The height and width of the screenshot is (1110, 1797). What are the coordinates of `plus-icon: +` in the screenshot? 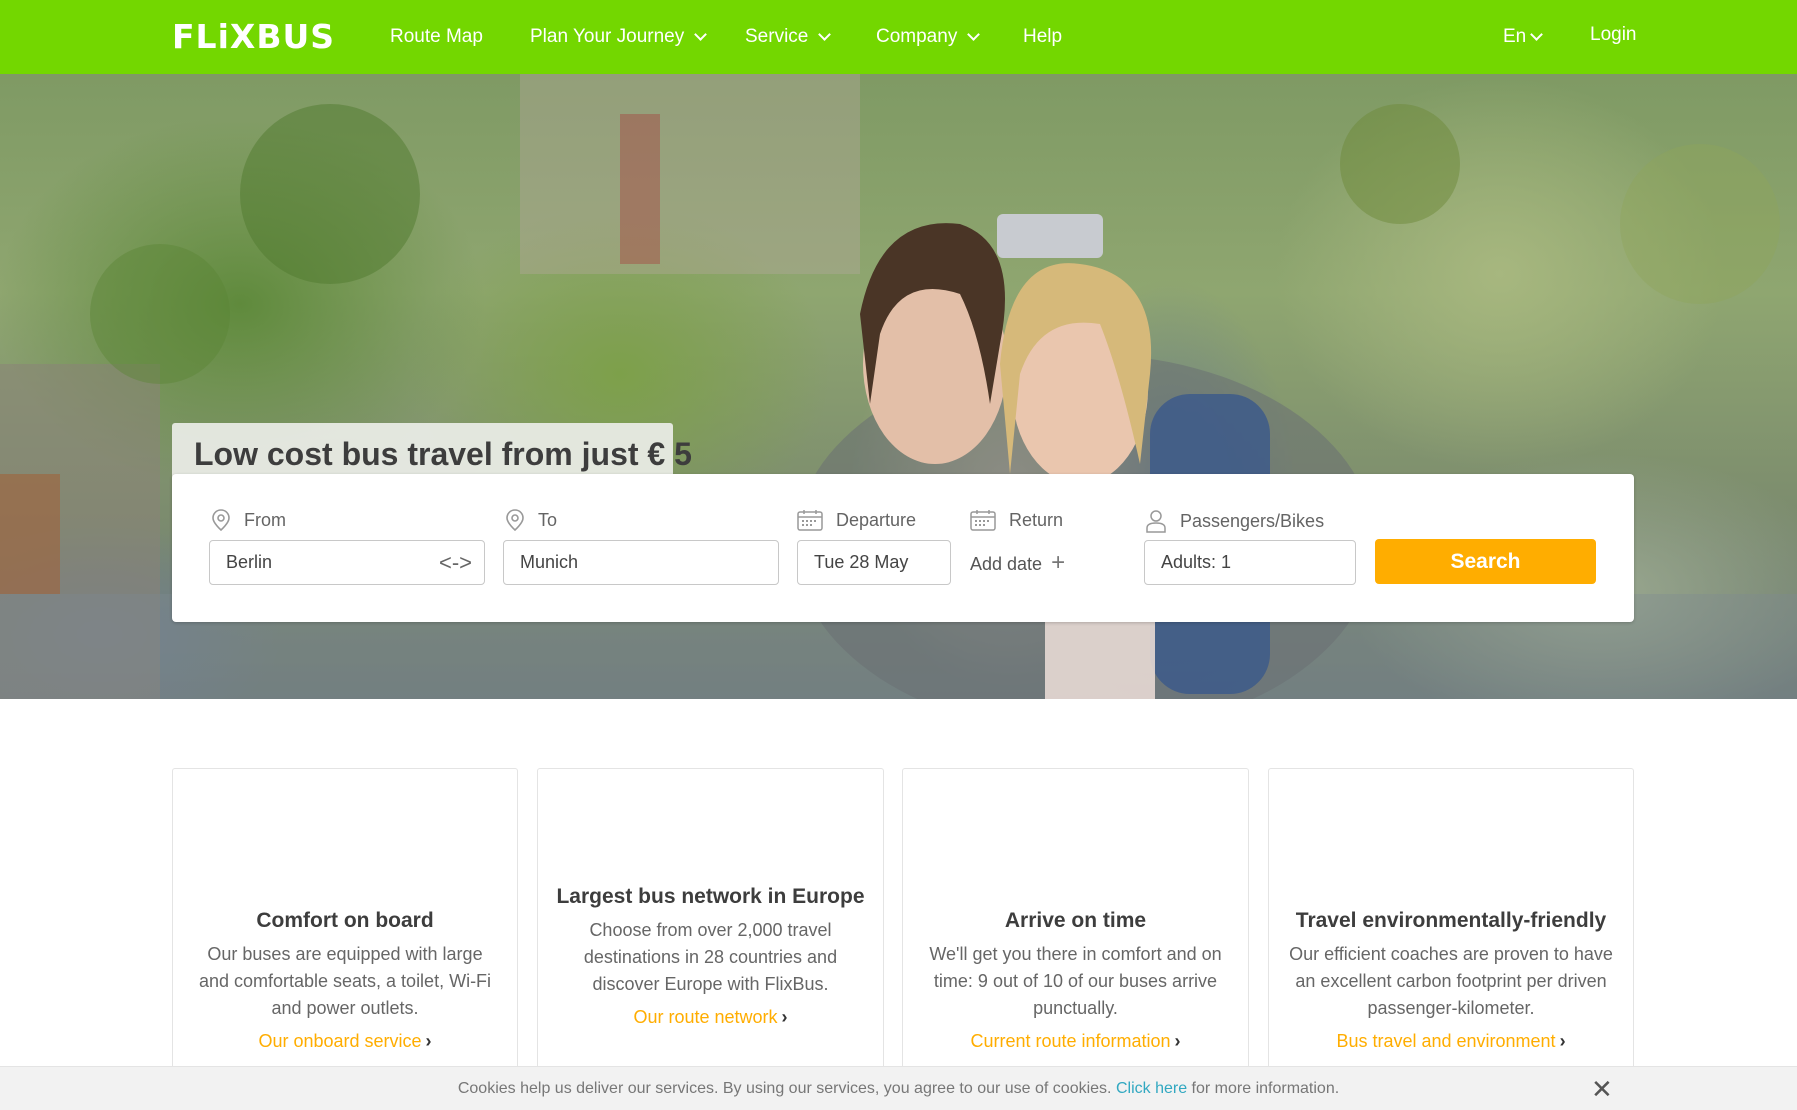 It's located at (1058, 562).